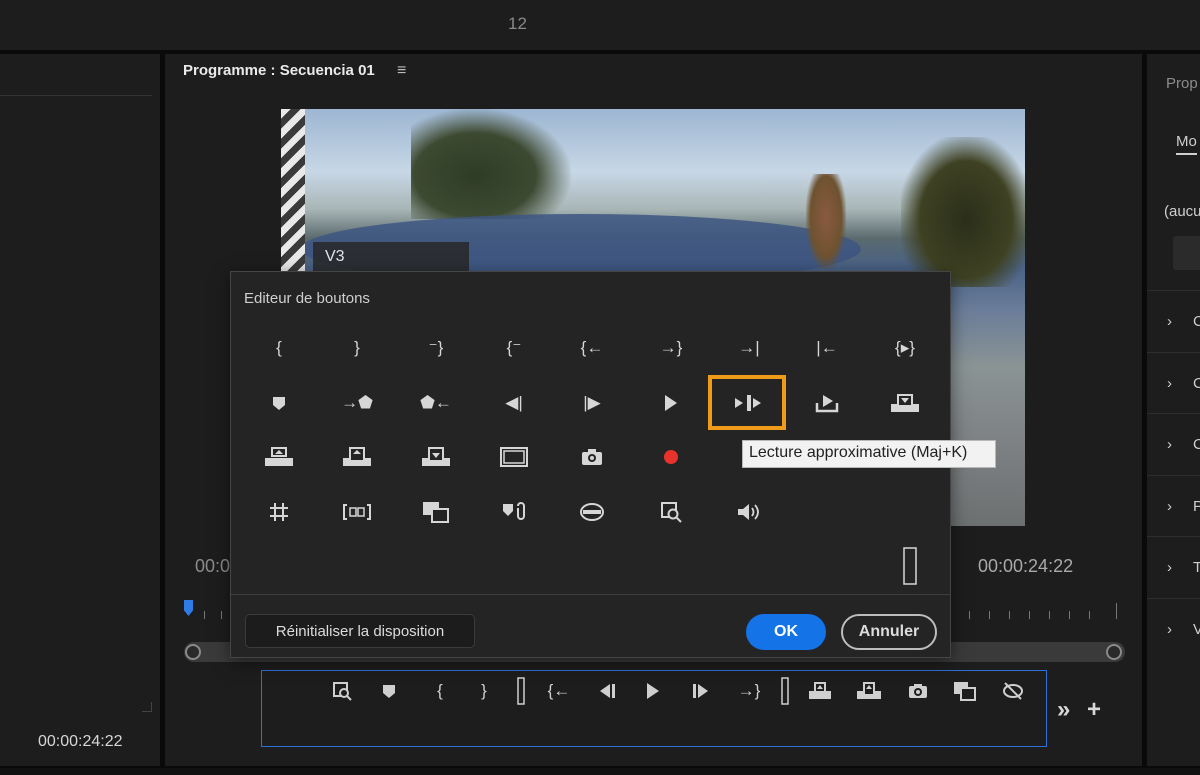  I want to click on trim-icon, so click(357, 512).